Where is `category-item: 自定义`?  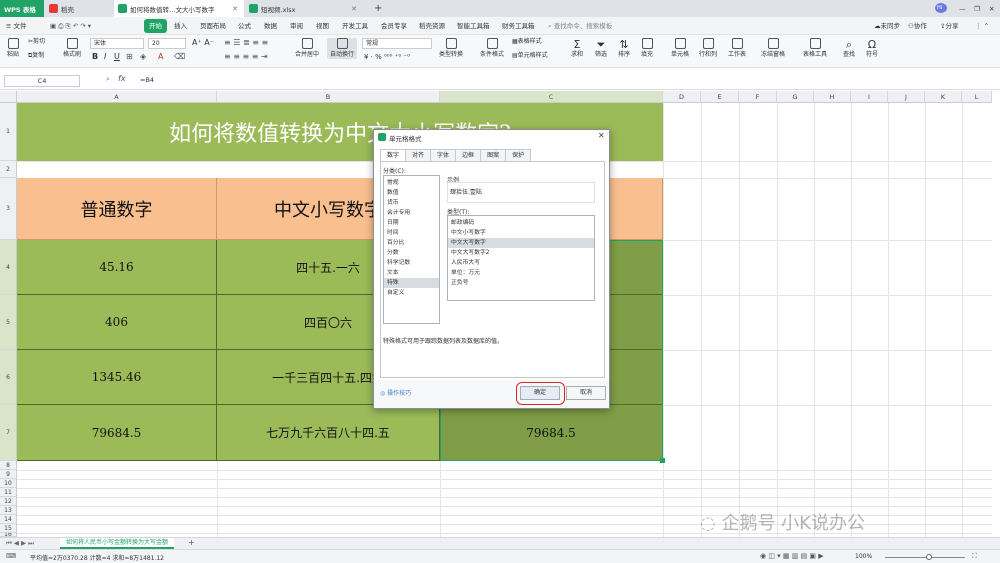 category-item: 自定义 is located at coordinates (411, 293).